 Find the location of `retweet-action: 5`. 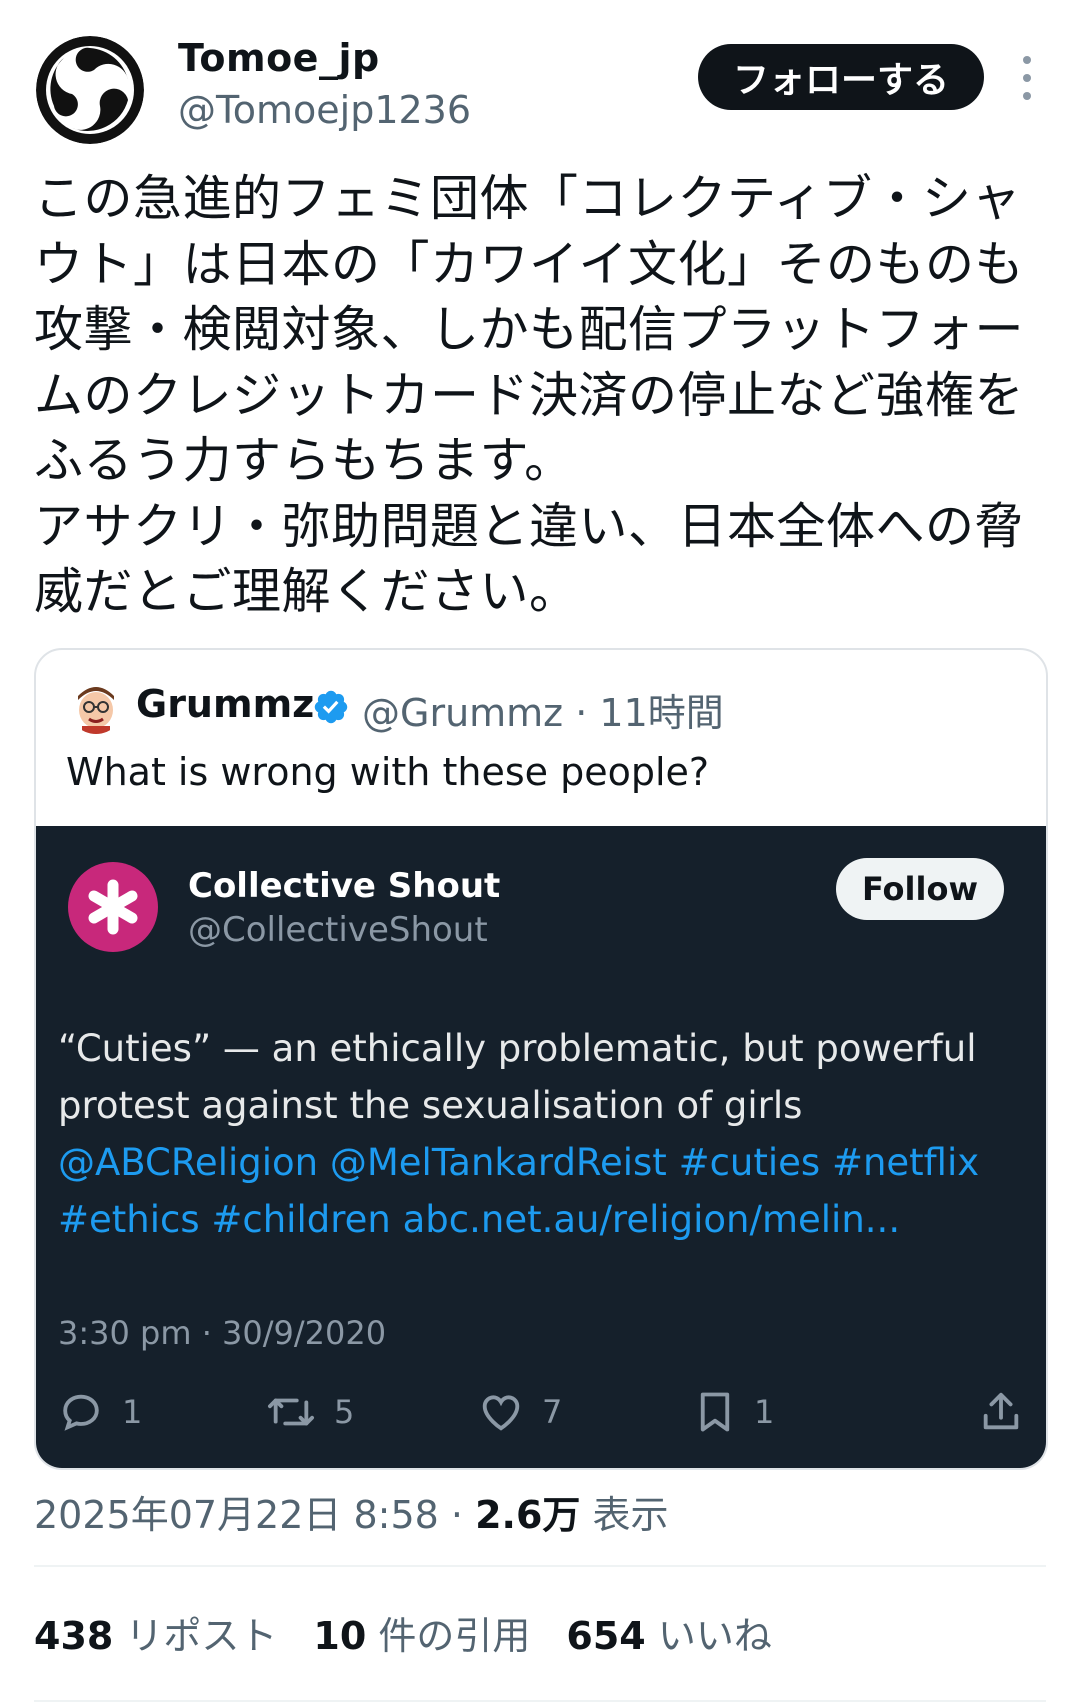

retweet-action: 5 is located at coordinates (310, 1412).